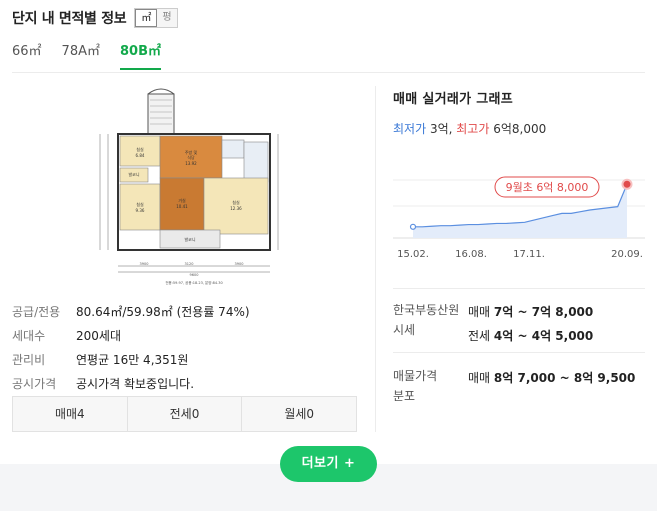  I want to click on column-divider, so click(375, 259).